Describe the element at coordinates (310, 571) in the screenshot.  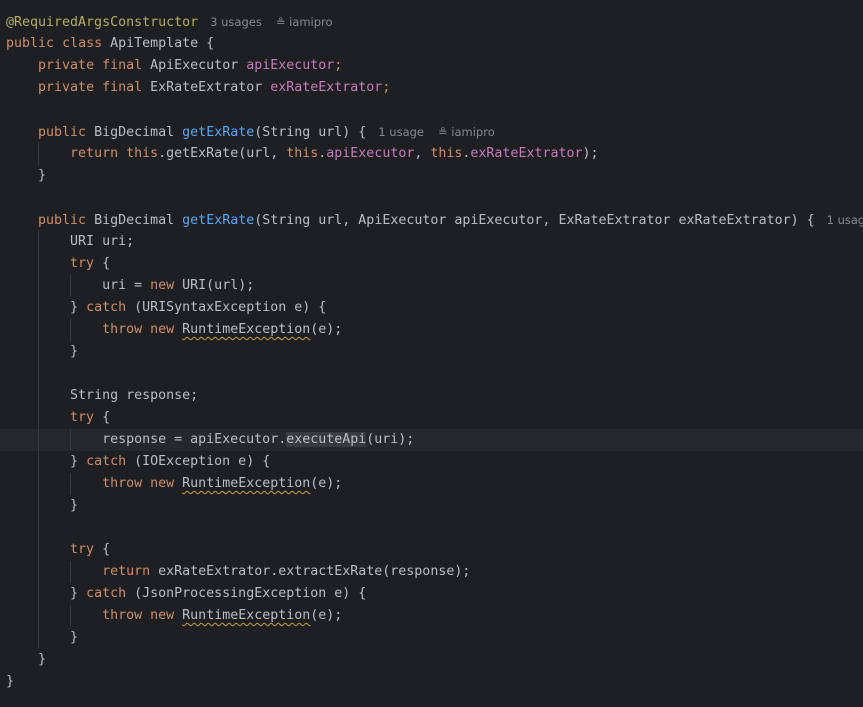
I see `statement: exRateExtrator.extractExRate(response);` at that location.